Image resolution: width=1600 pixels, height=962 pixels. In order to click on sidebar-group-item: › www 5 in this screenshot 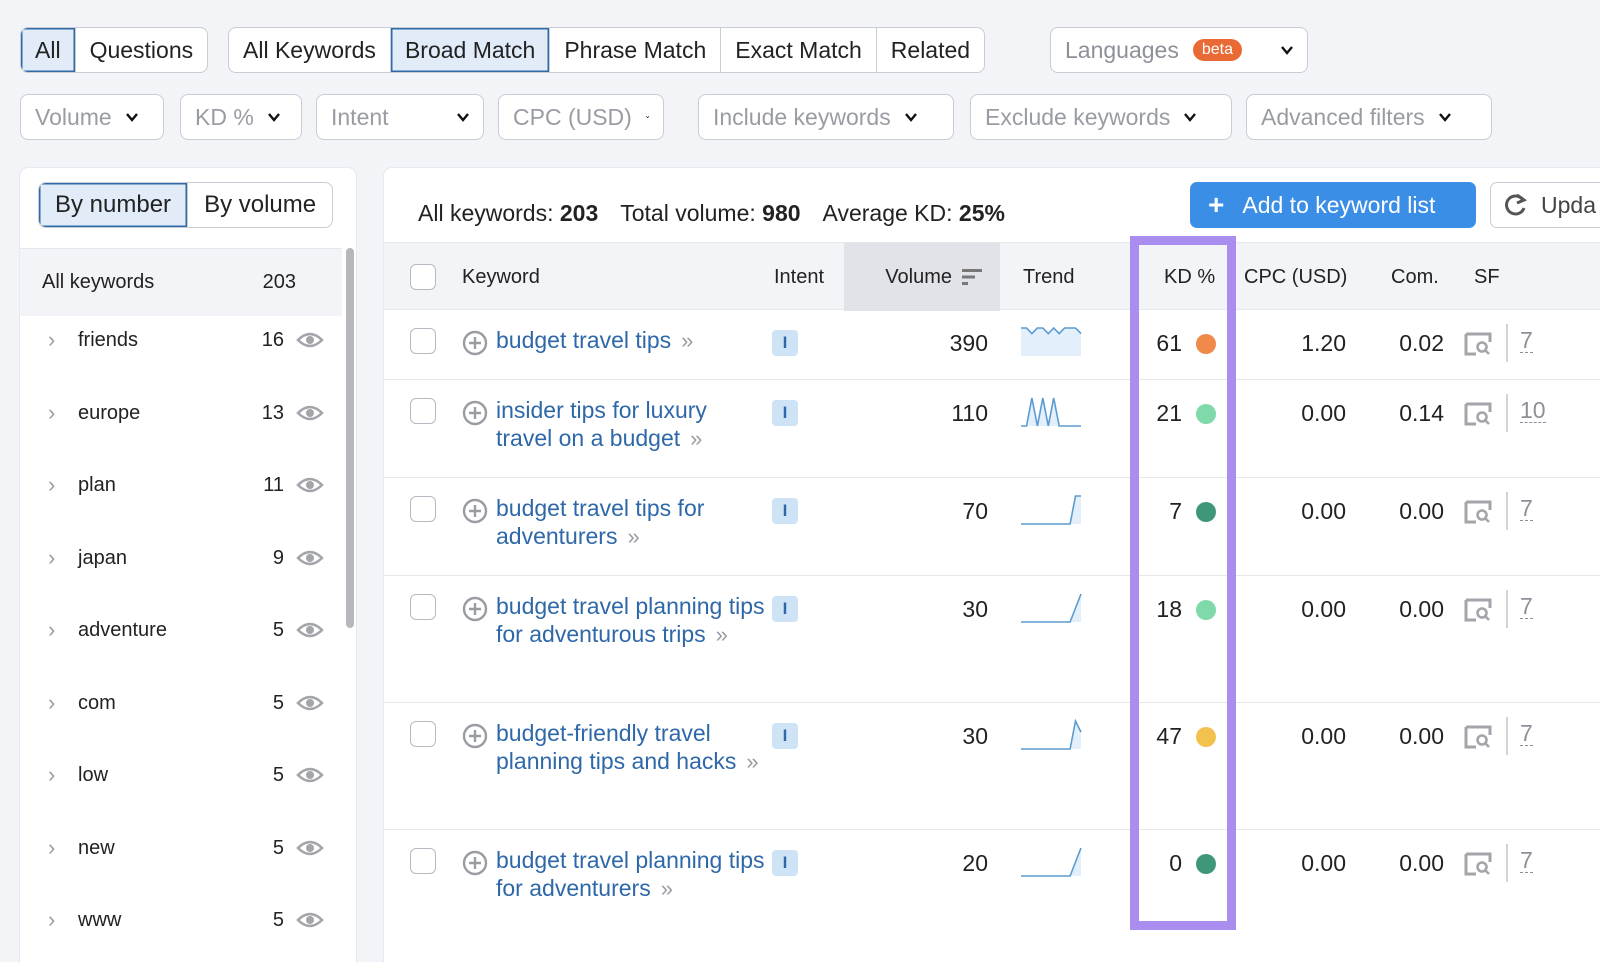, I will do `click(181, 920)`.